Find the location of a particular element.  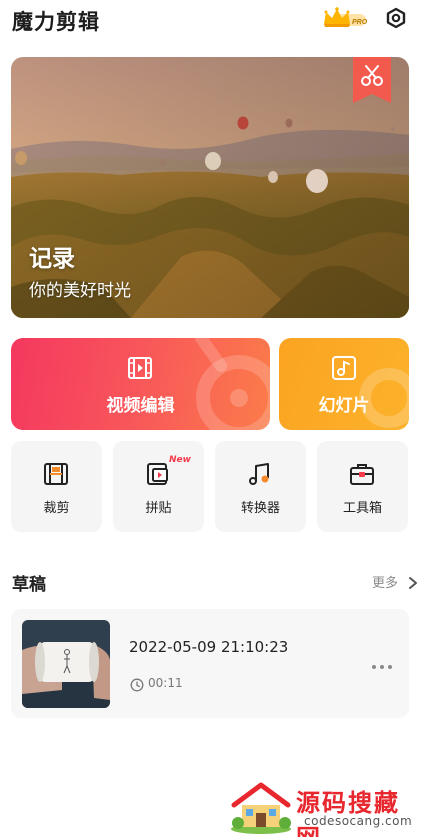

vip-crown-icon: PRO is located at coordinates (345, 17).